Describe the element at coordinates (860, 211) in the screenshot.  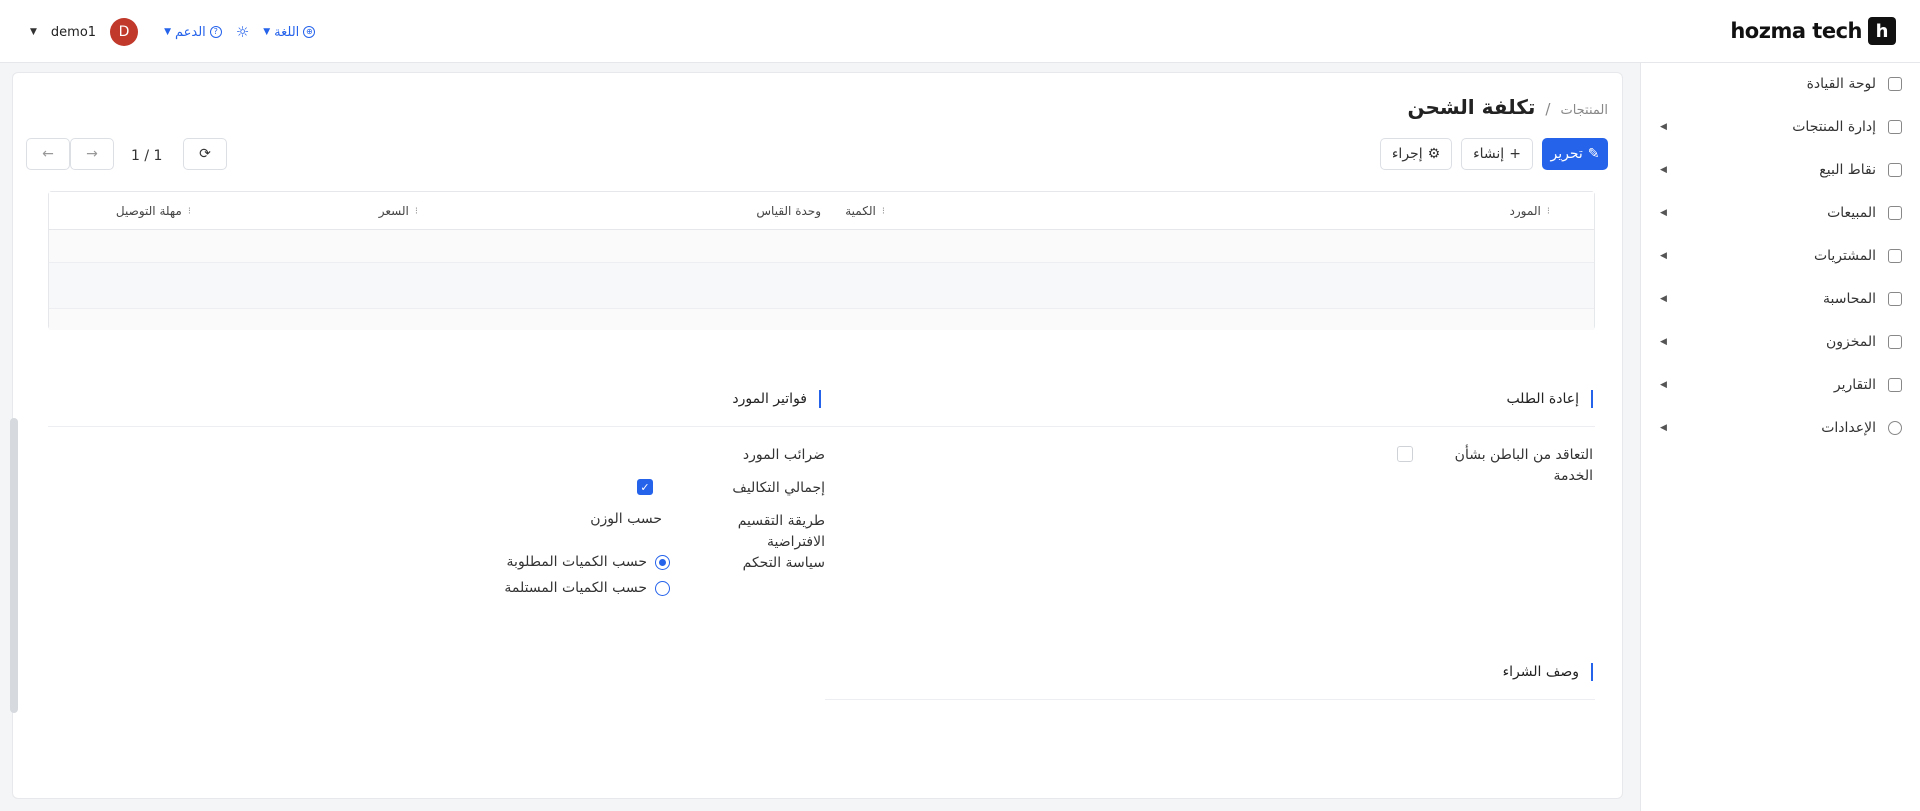
I see `column-header-label: الكمية` at that location.